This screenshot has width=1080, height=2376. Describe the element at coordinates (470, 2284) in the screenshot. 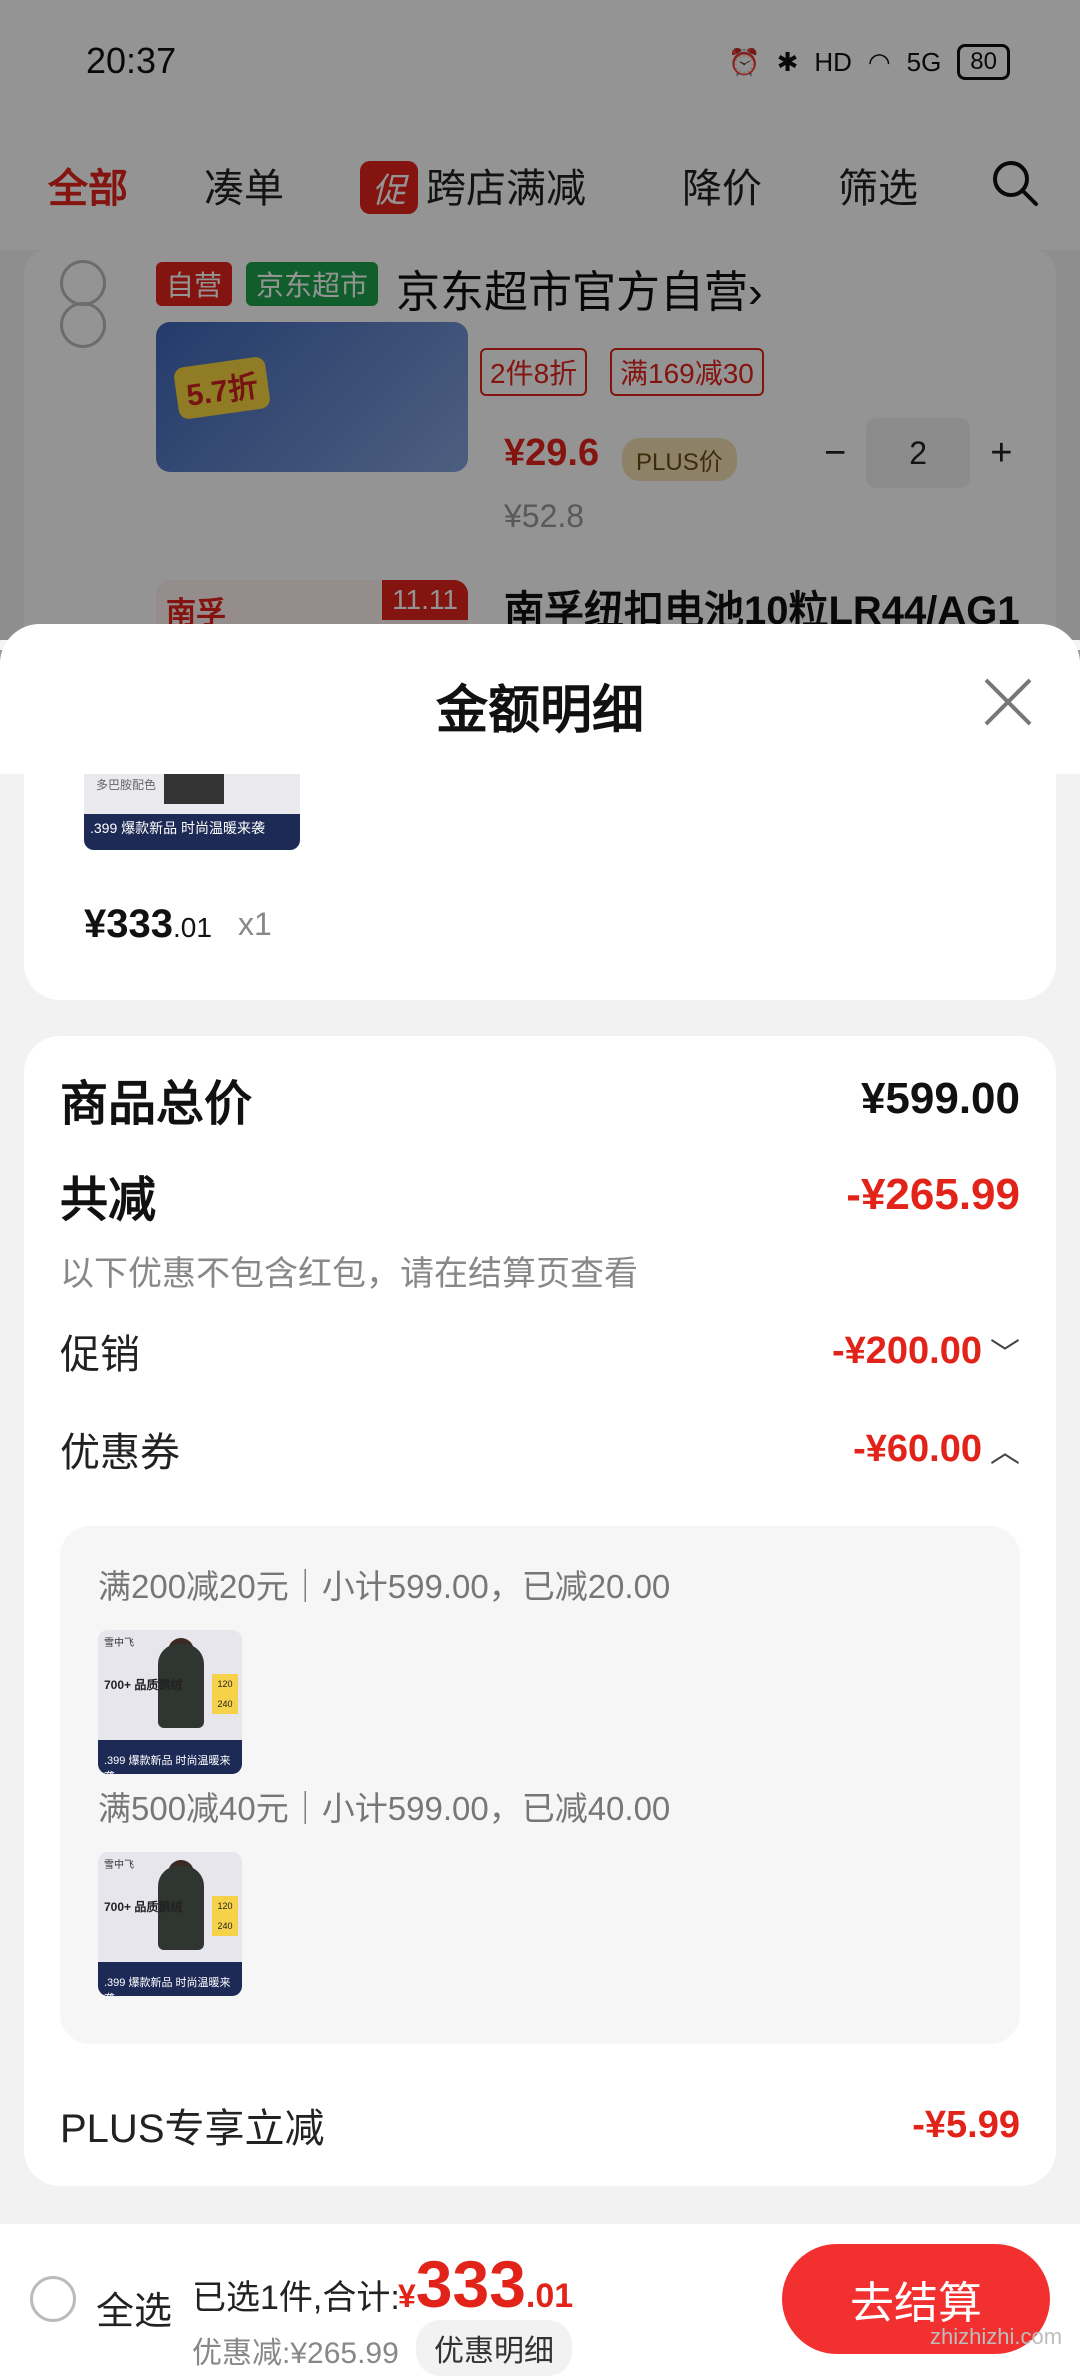

I see `total-int: 333` at that location.